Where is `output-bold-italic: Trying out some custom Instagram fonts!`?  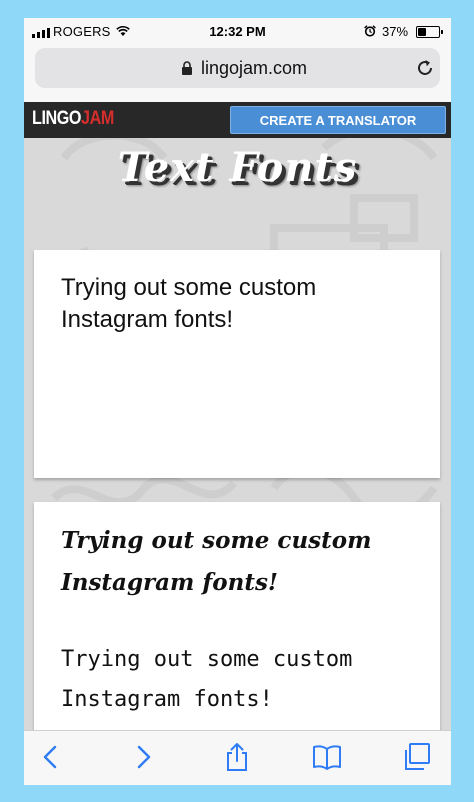
output-bold-italic: Trying out some custom Instagram fonts! is located at coordinates (216, 561).